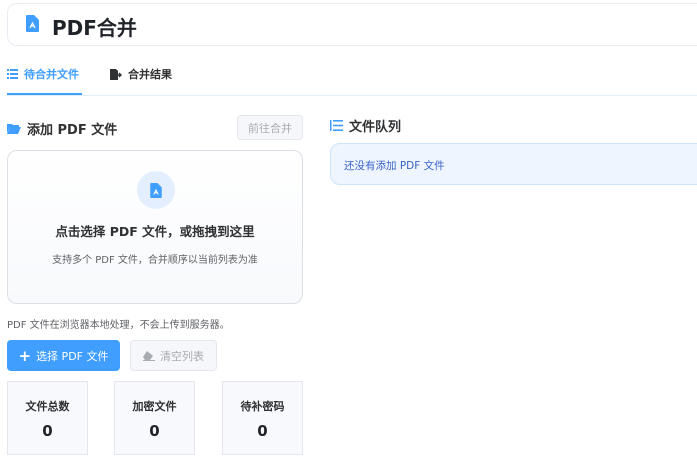 The height and width of the screenshot is (464, 697). Describe the element at coordinates (25, 355) in the screenshot. I see `plus-icon: +` at that location.